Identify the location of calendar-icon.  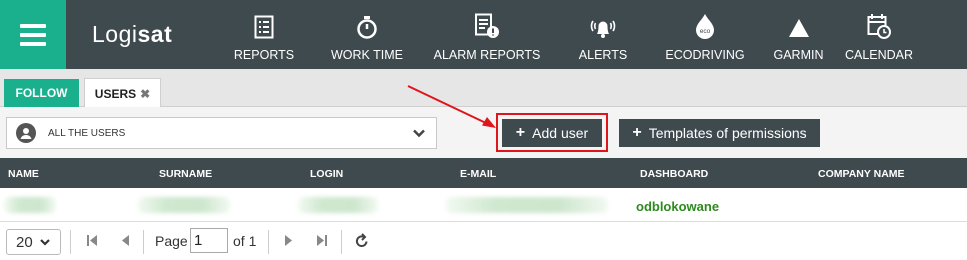
(879, 26).